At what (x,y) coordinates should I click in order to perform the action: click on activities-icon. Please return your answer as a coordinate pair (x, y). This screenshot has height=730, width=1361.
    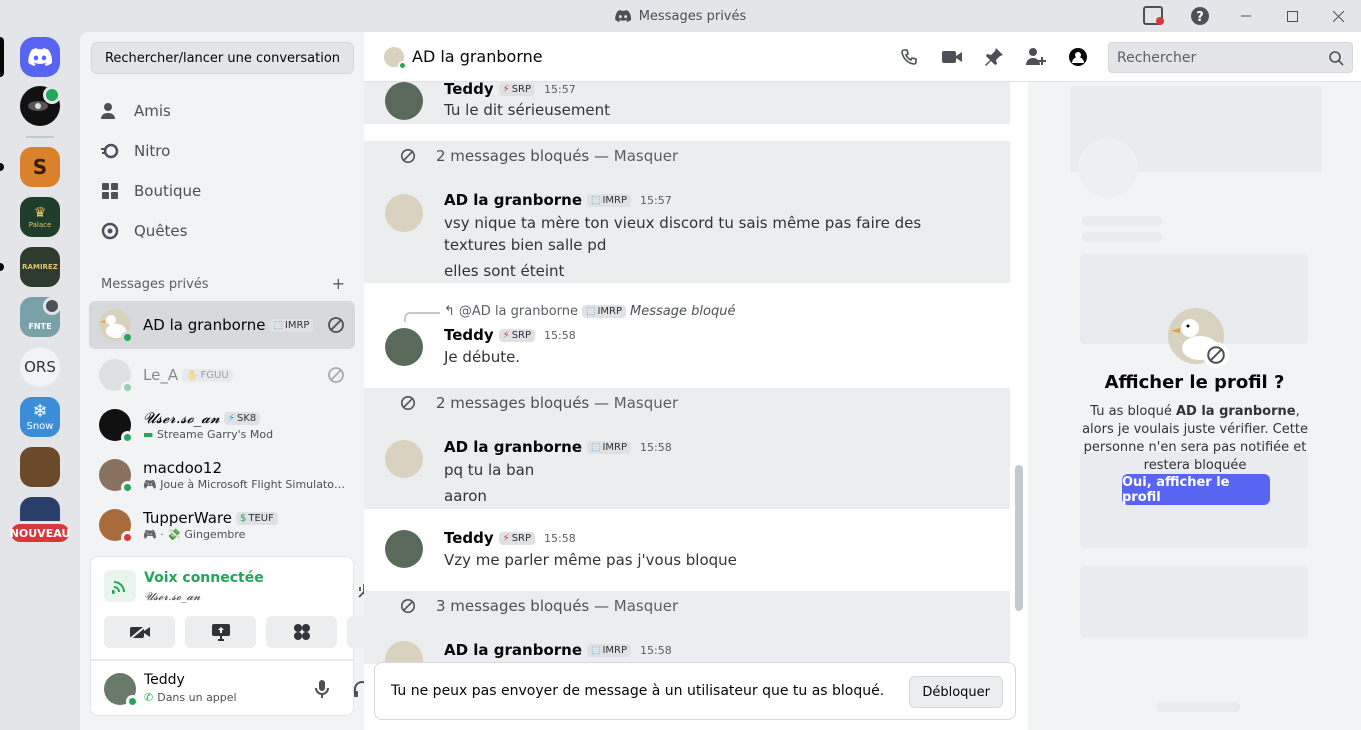
    Looking at the image, I should click on (301, 632).